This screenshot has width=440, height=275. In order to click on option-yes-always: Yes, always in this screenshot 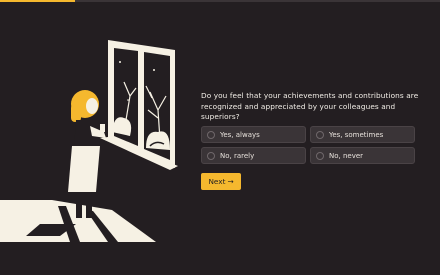, I will do `click(253, 134)`.